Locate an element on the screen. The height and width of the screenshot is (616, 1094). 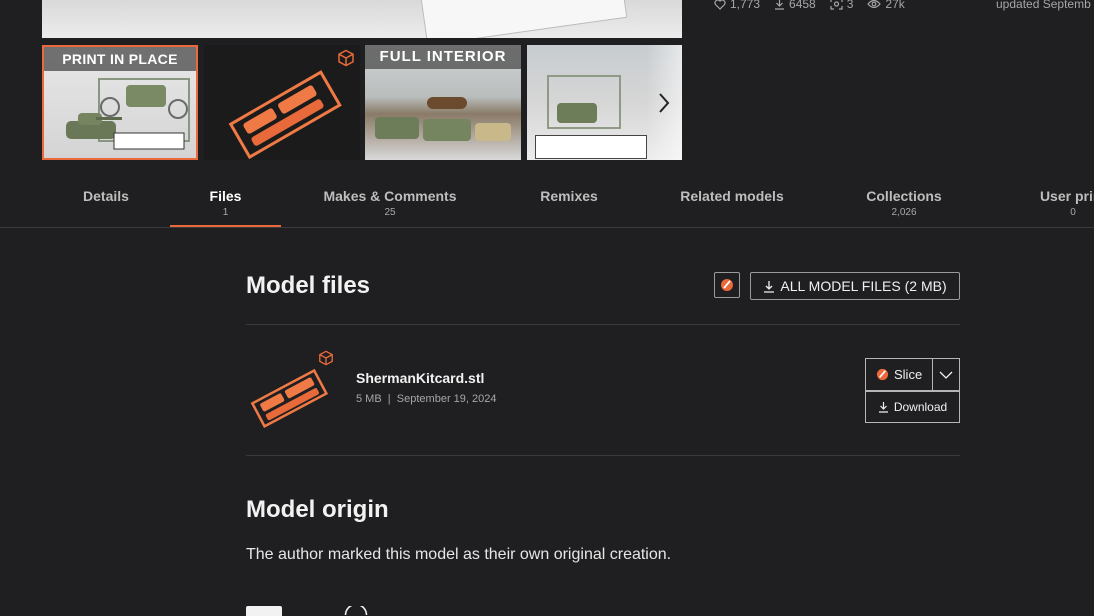
chevron-down-icon is located at coordinates (946, 375).